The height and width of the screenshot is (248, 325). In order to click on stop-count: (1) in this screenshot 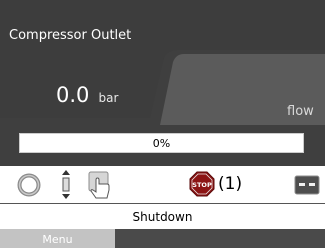, I will do `click(230, 184)`.